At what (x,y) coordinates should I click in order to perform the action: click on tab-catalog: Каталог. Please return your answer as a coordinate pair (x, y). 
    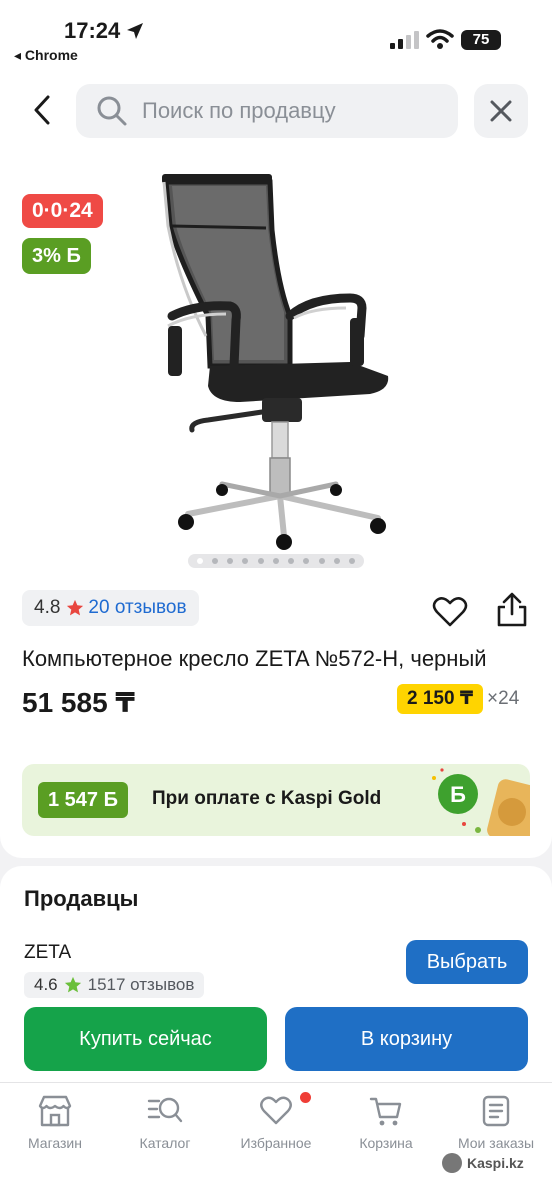
    Looking at the image, I should click on (165, 1123).